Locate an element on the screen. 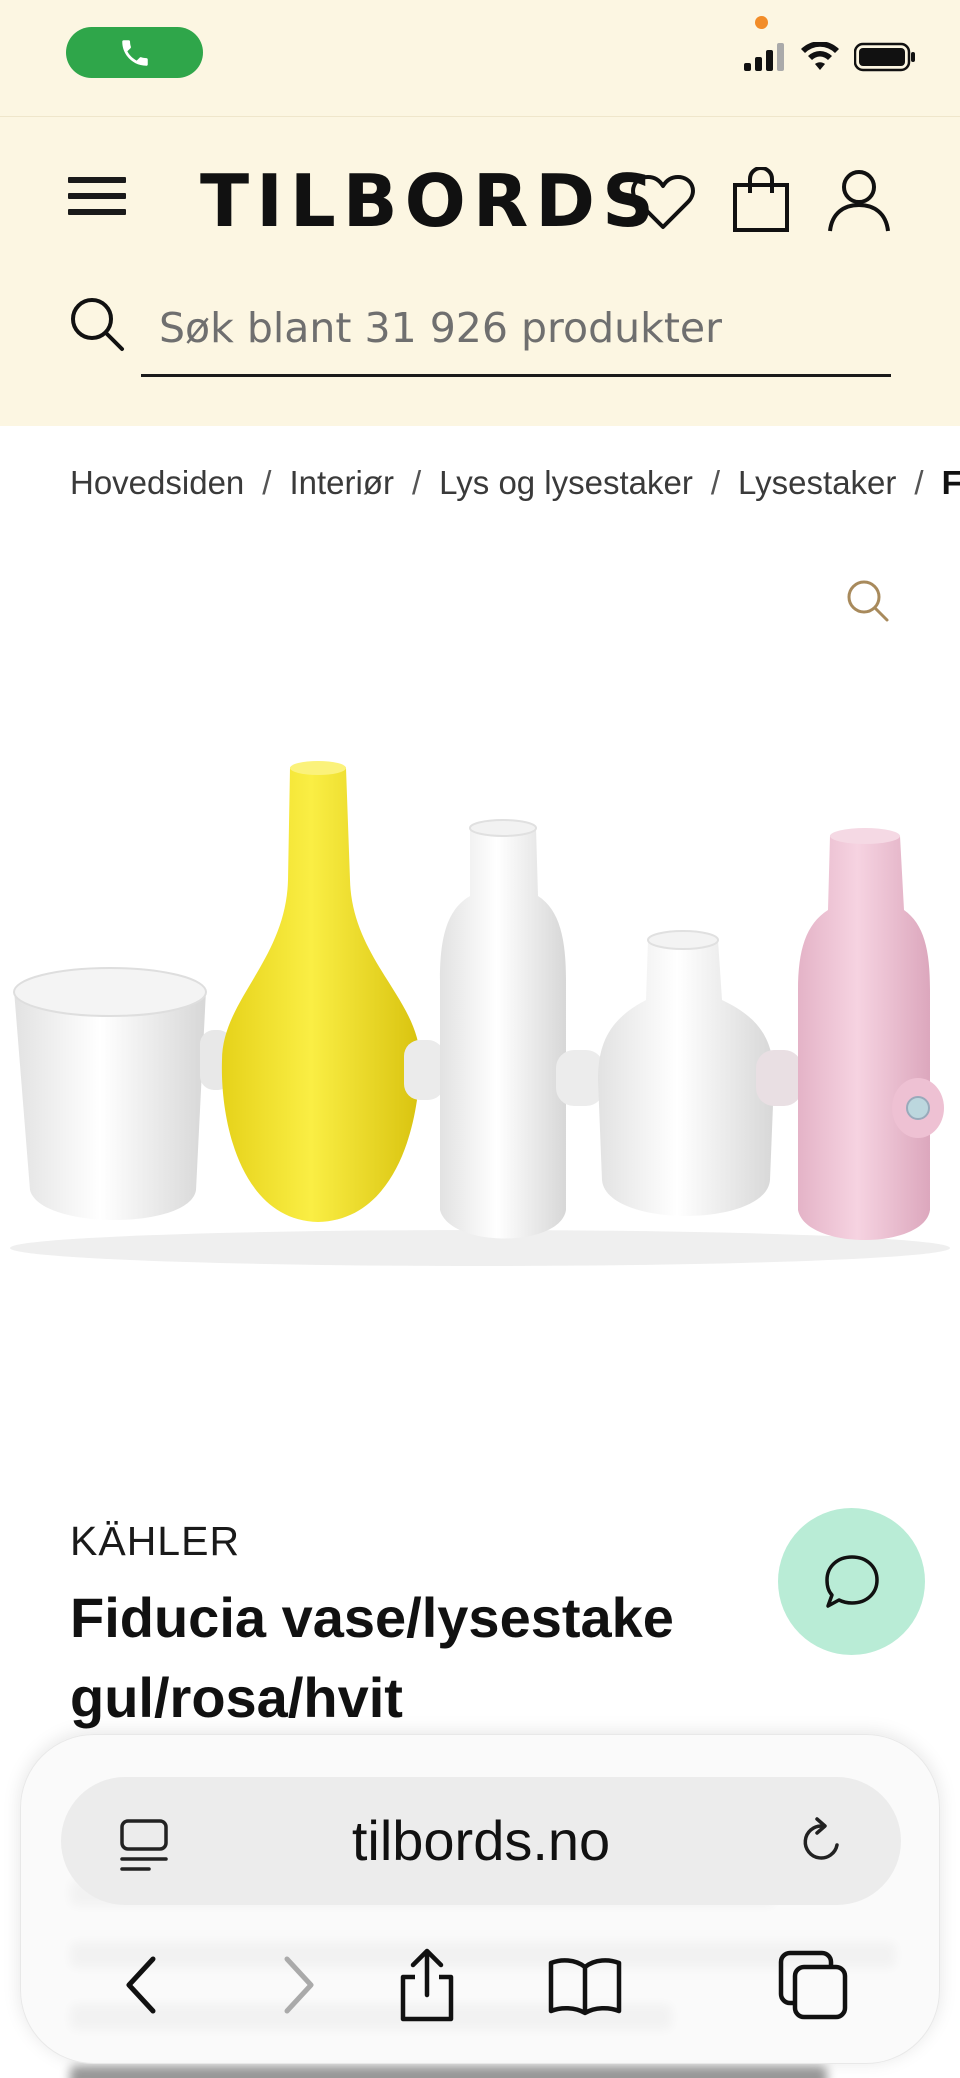  chat-bubble-icon is located at coordinates (851, 1581).